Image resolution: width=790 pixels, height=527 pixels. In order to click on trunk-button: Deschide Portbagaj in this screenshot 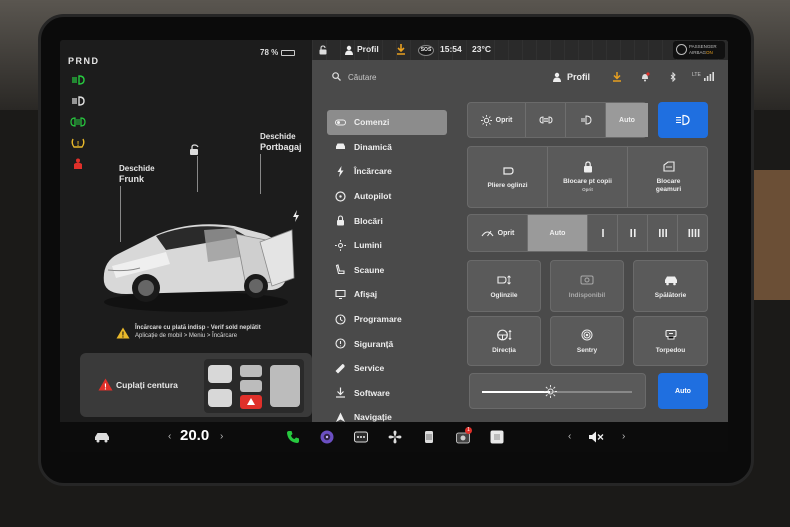, I will do `click(281, 142)`.